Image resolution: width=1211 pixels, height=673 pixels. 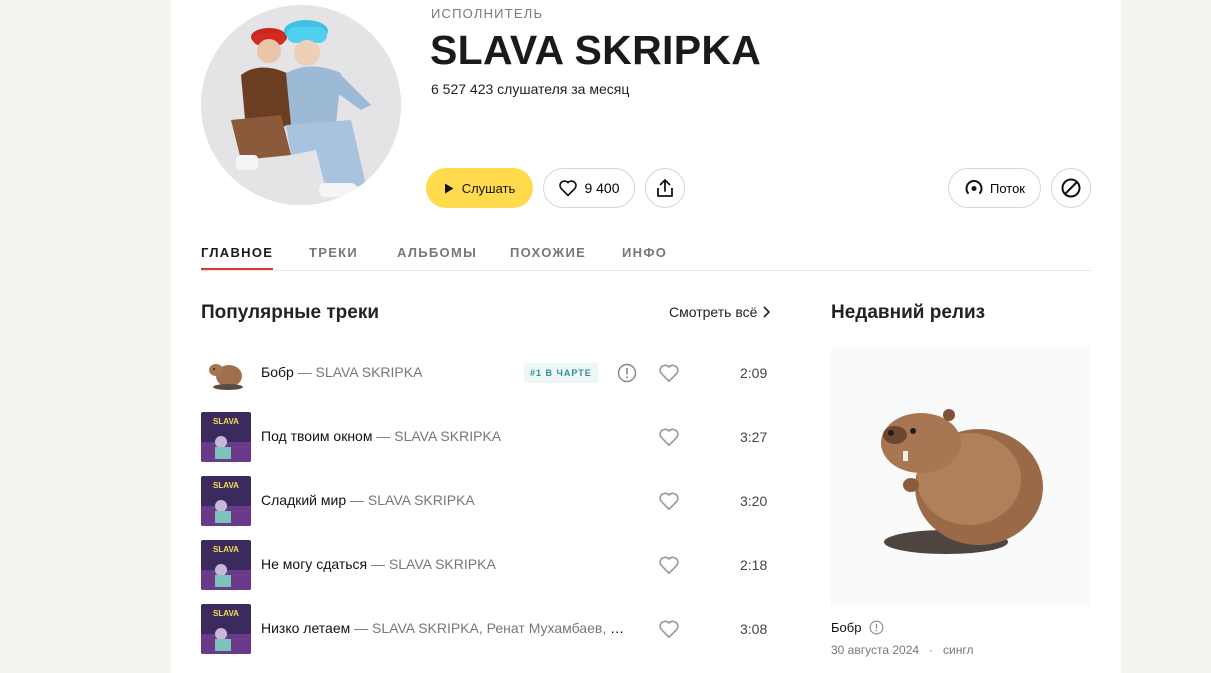 I want to click on likes-count: 9 400, so click(x=602, y=188).